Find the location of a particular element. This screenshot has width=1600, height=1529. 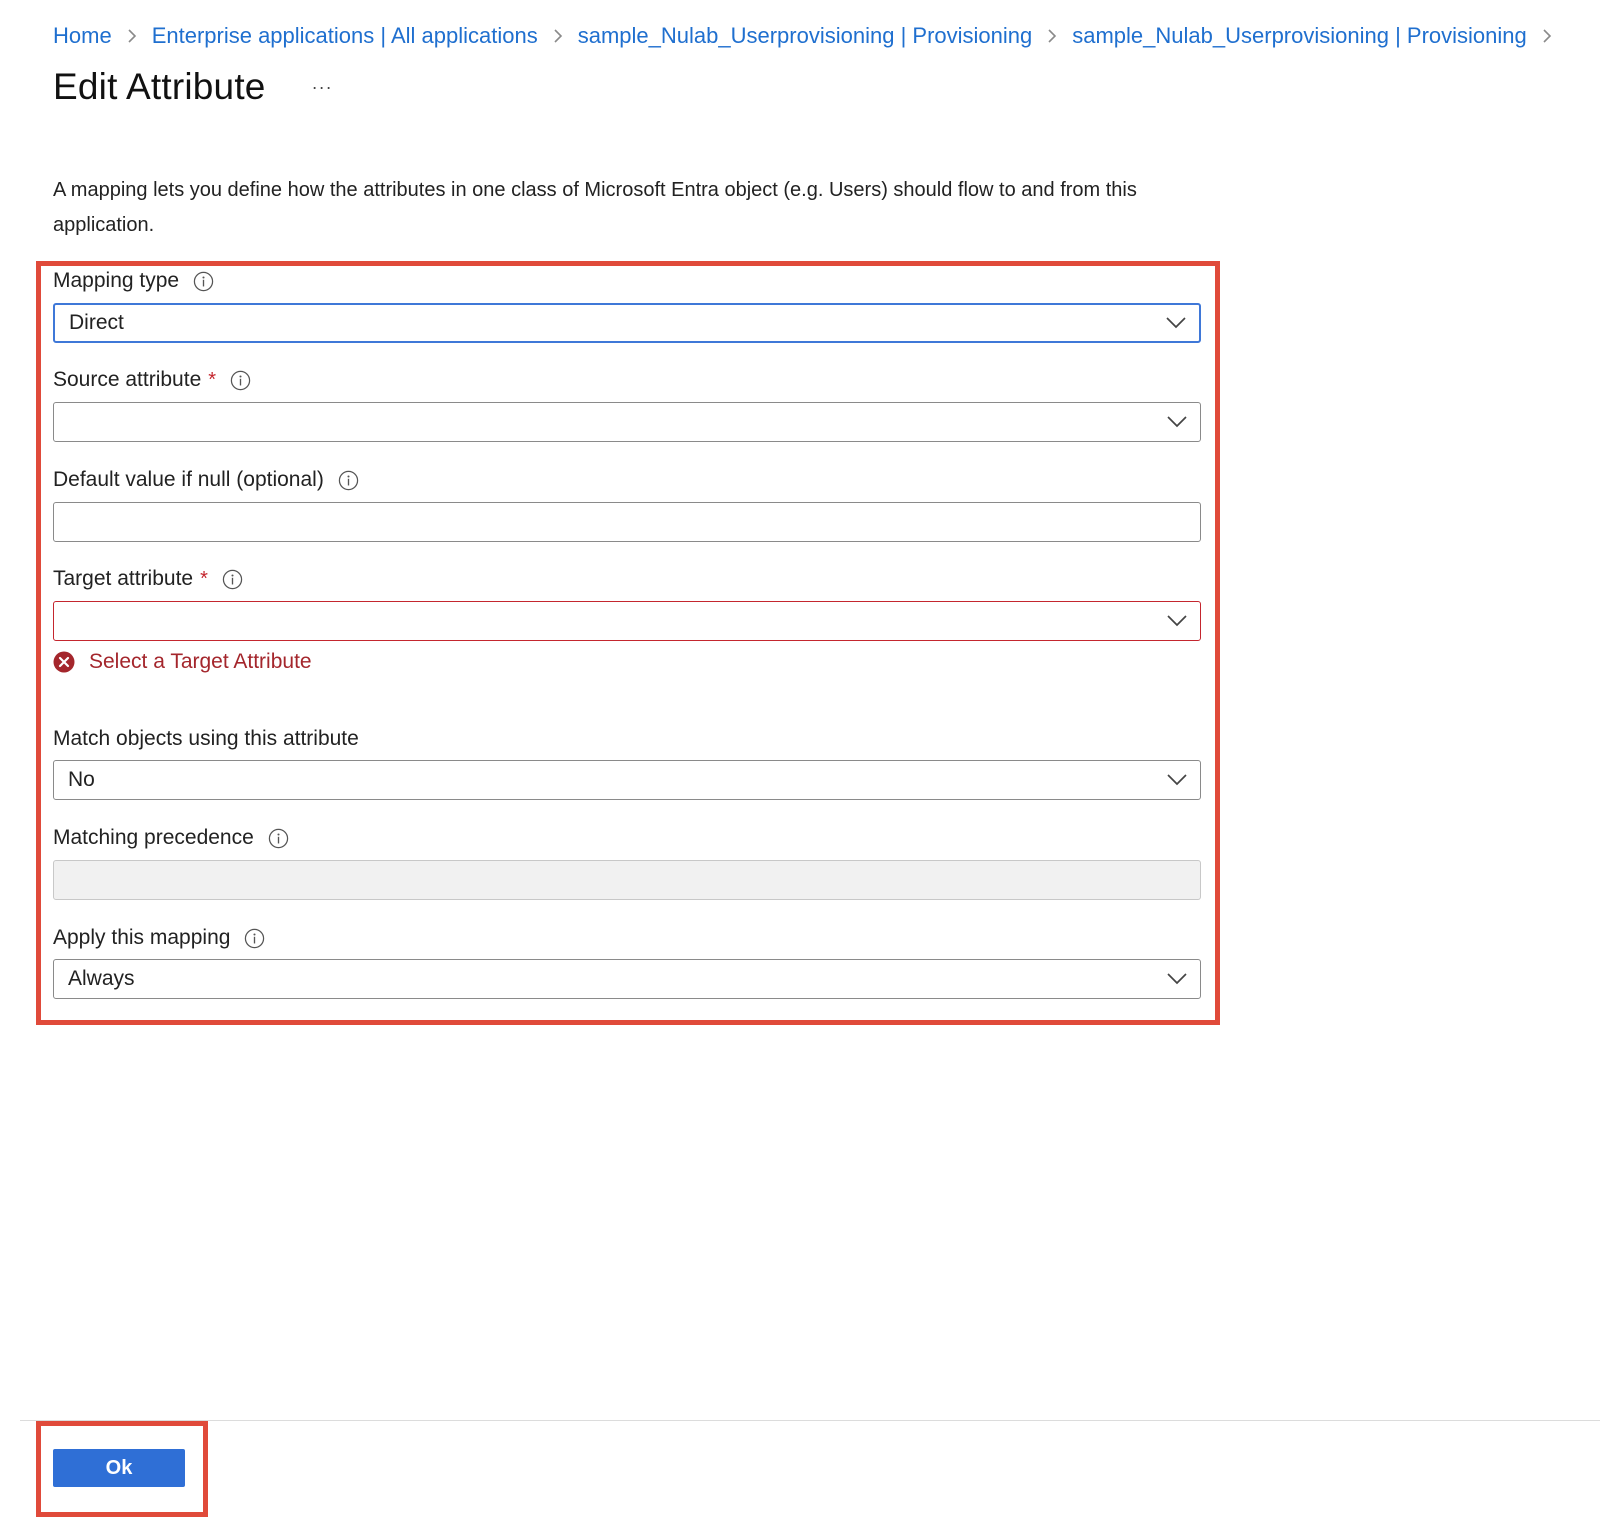

source-attribute-dropdown is located at coordinates (627, 422).